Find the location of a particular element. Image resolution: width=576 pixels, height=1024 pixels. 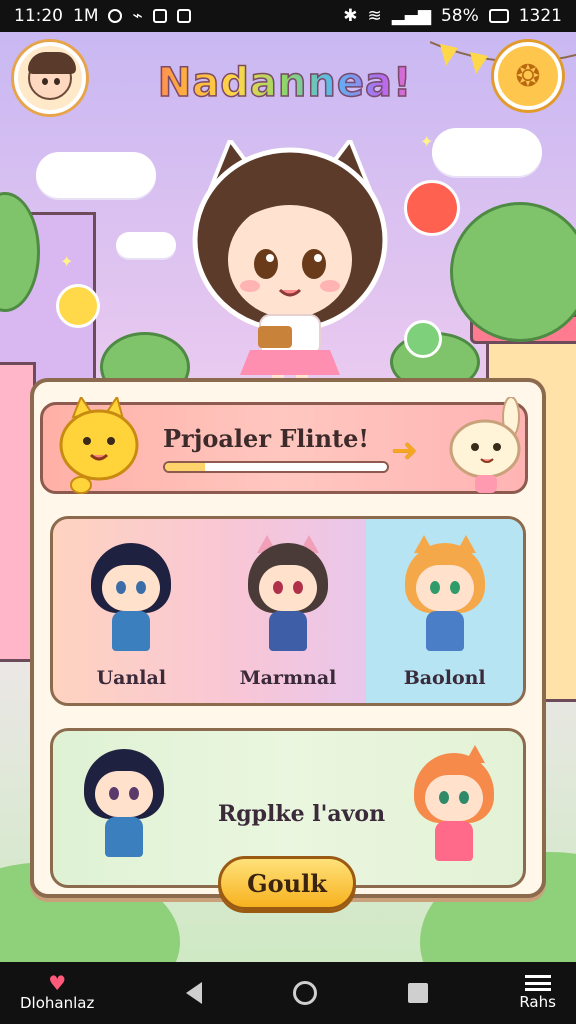

nav-favorites-label: Dlohanlaz is located at coordinates (57, 1003).